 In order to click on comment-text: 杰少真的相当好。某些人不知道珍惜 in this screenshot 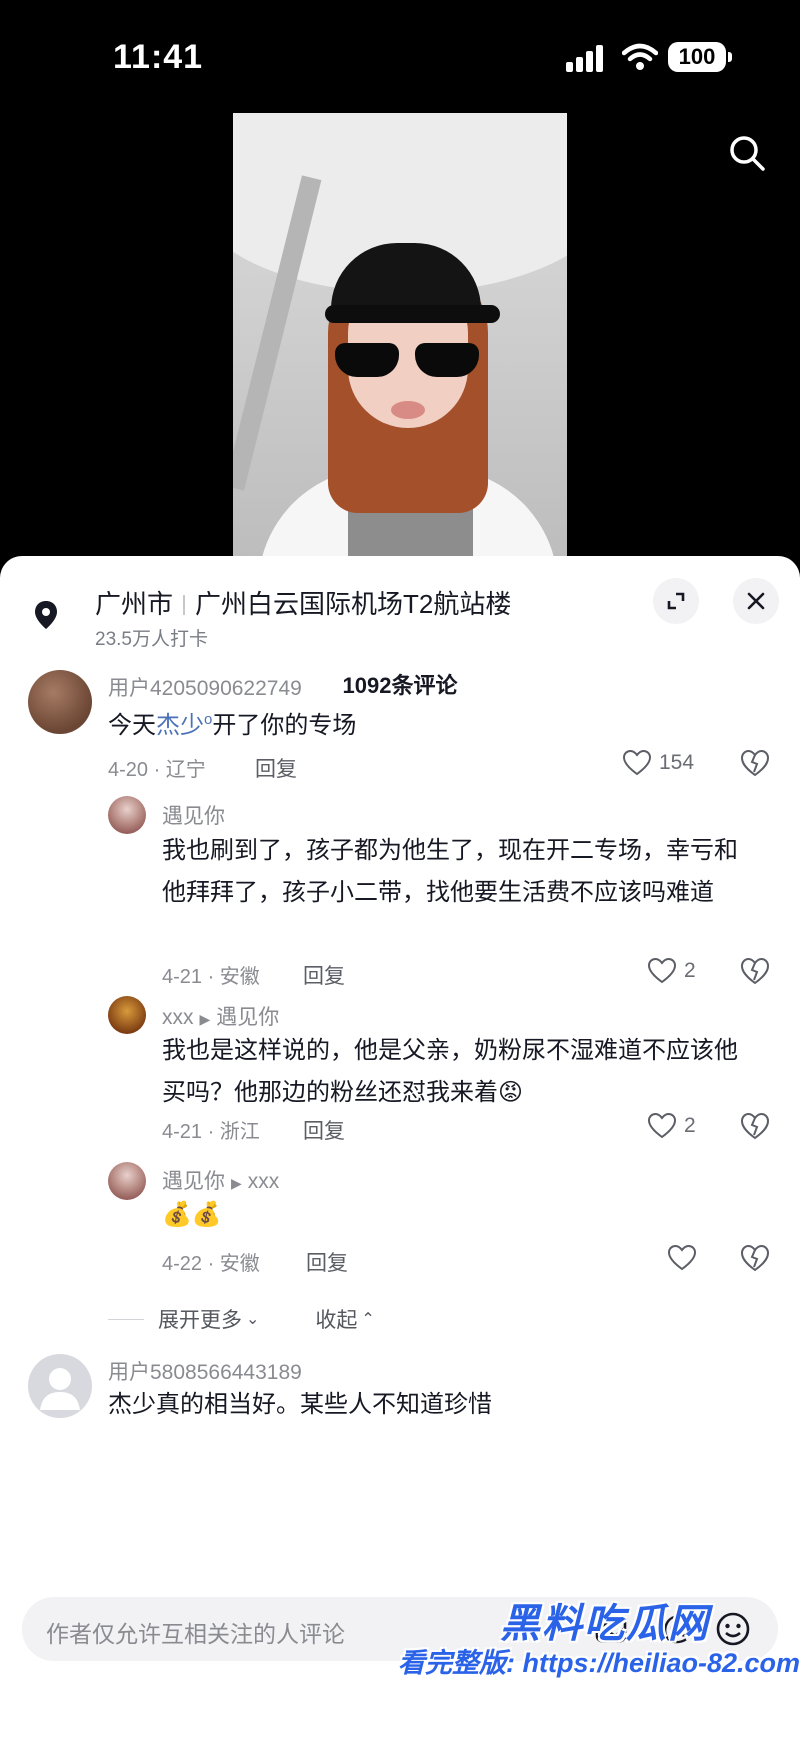, I will do `click(300, 1404)`.